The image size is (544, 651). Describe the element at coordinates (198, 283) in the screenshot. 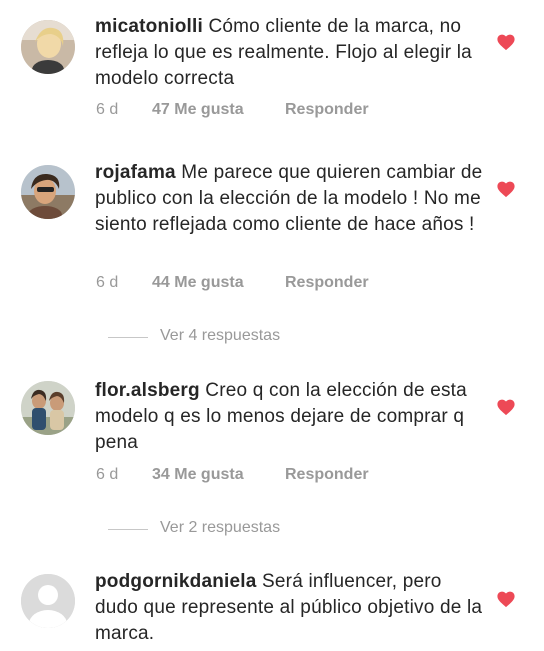

I see `likes-count: 44 Me gusta` at that location.